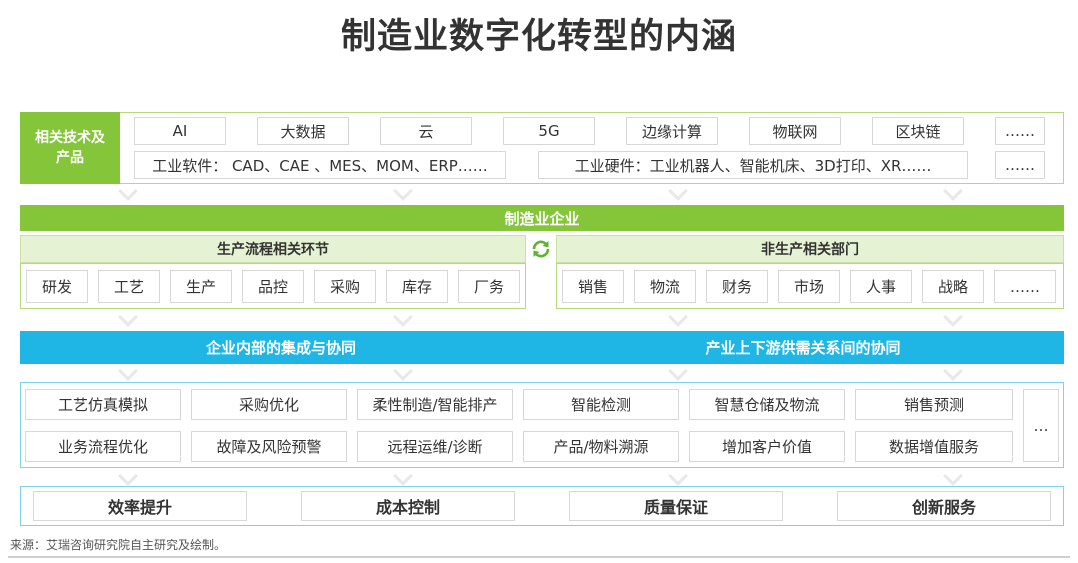 Image resolution: width=1078 pixels, height=563 pixels. Describe the element at coordinates (118, 545) in the screenshot. I see `source-note: 来源：艾瑞咨询研究院自主研究及绘制。` at that location.